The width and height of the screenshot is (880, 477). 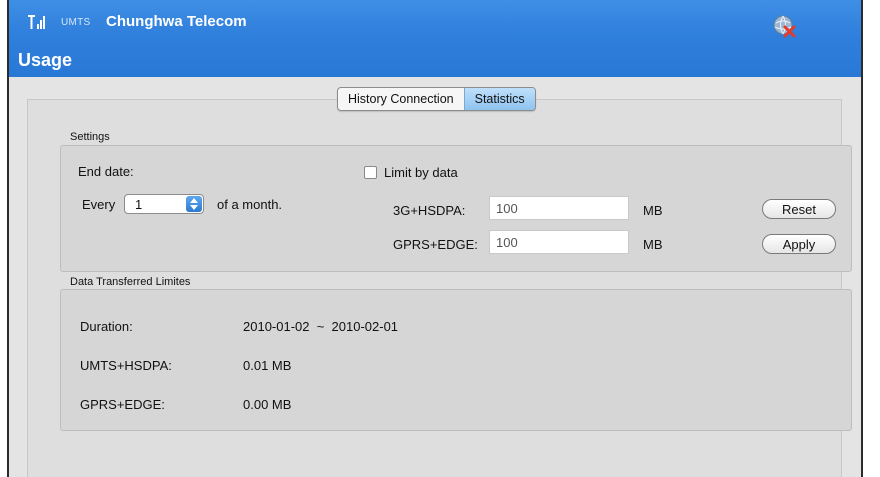 What do you see at coordinates (321, 326) in the screenshot?
I see `duration-value: 2010-01-02 ~ 2010-02-01` at bounding box center [321, 326].